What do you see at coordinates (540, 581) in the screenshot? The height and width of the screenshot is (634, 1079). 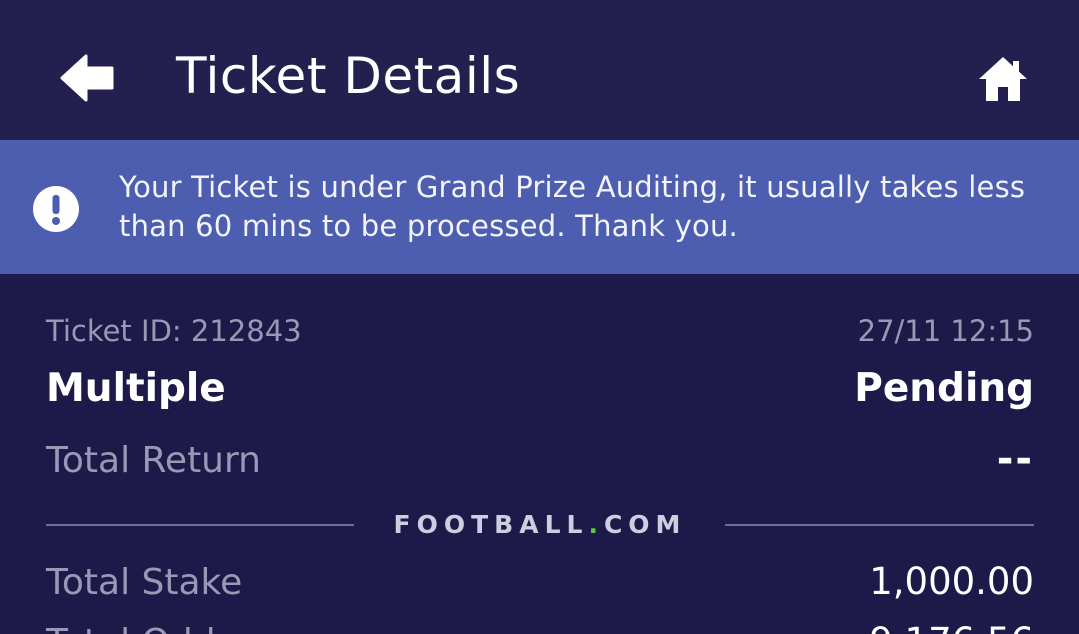 I see `total-stake-row: Total Stake 1,000.00` at bounding box center [540, 581].